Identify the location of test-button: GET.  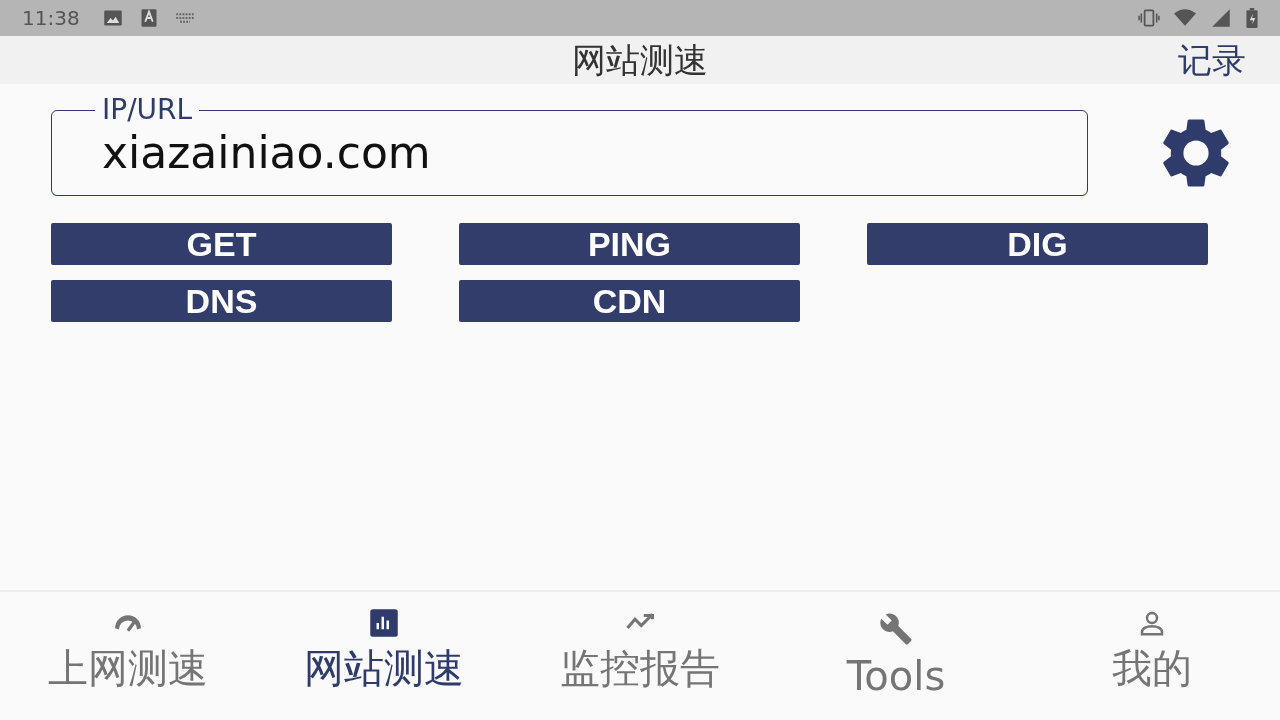
(221, 244).